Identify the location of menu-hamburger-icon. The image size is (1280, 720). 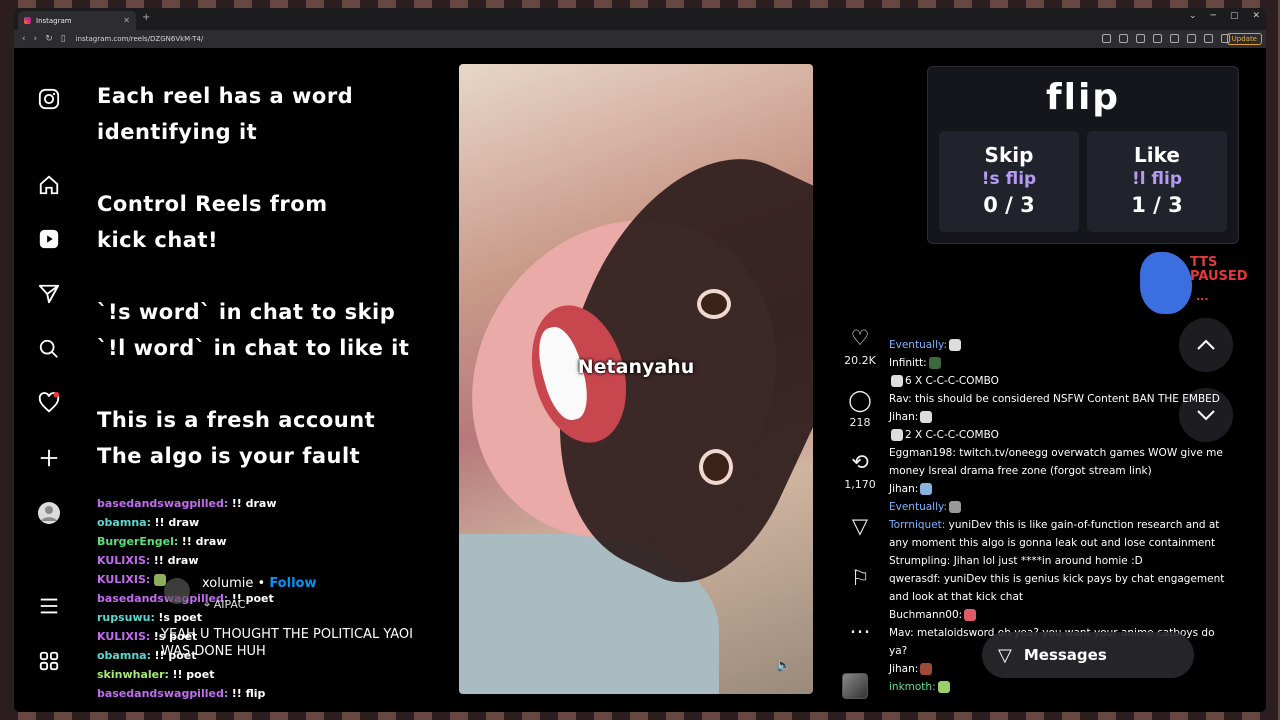
(49, 606).